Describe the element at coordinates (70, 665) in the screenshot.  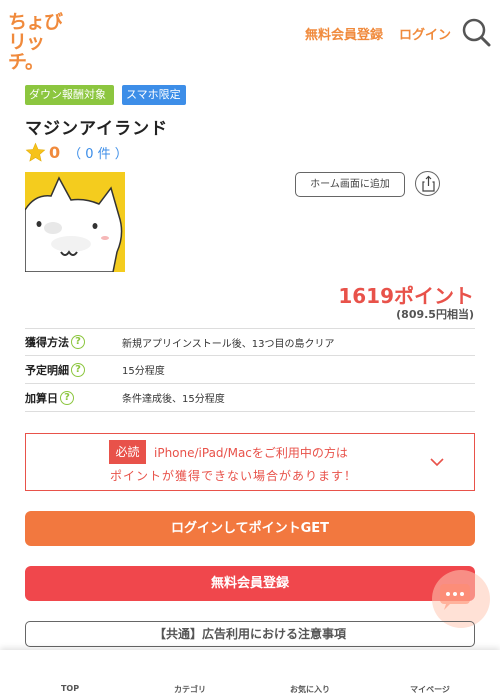
I see `home-icon` at that location.